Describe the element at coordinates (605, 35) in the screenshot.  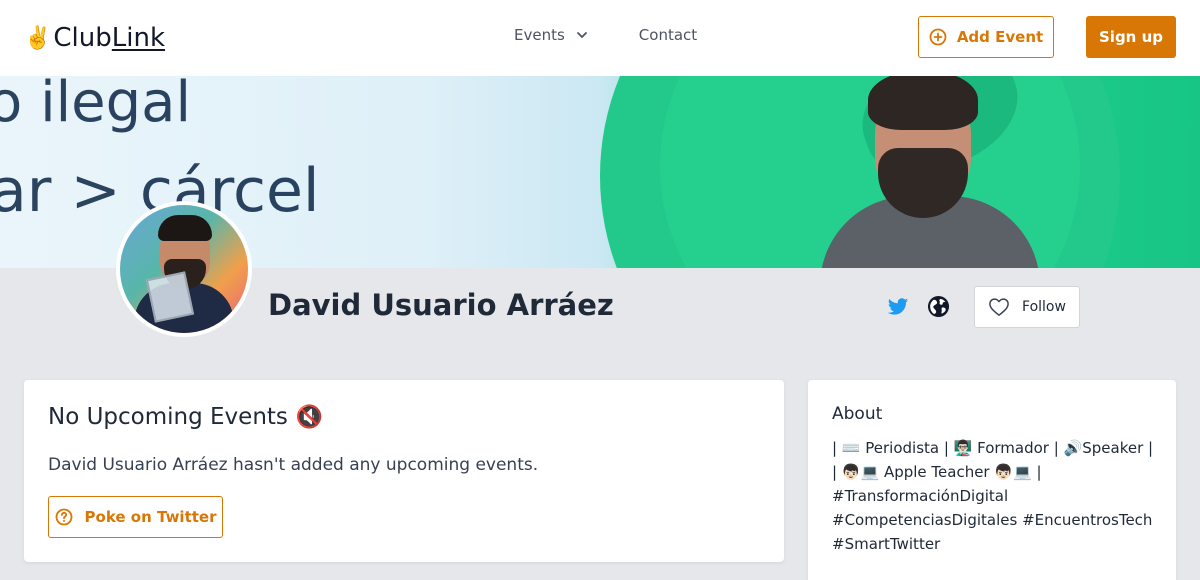
I see `main-nav: Events Contact` at that location.